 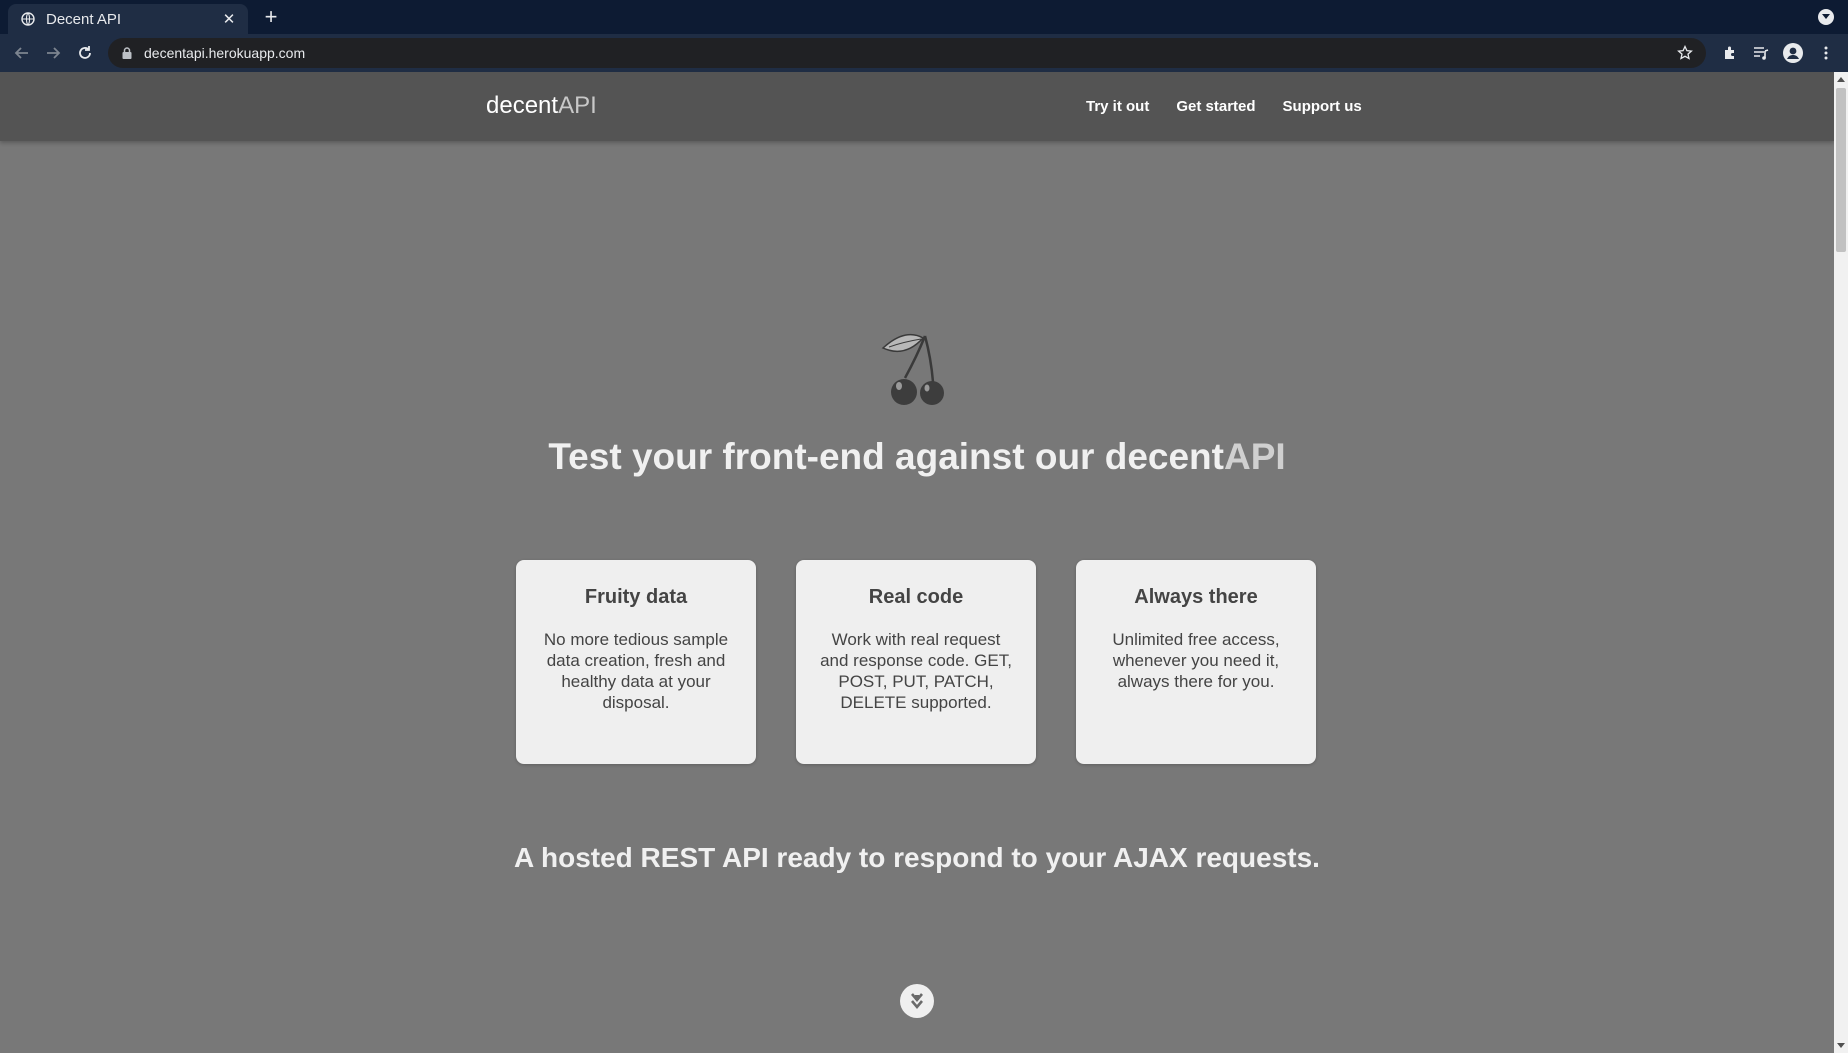 I want to click on card-title: Fruity data, so click(x=636, y=597).